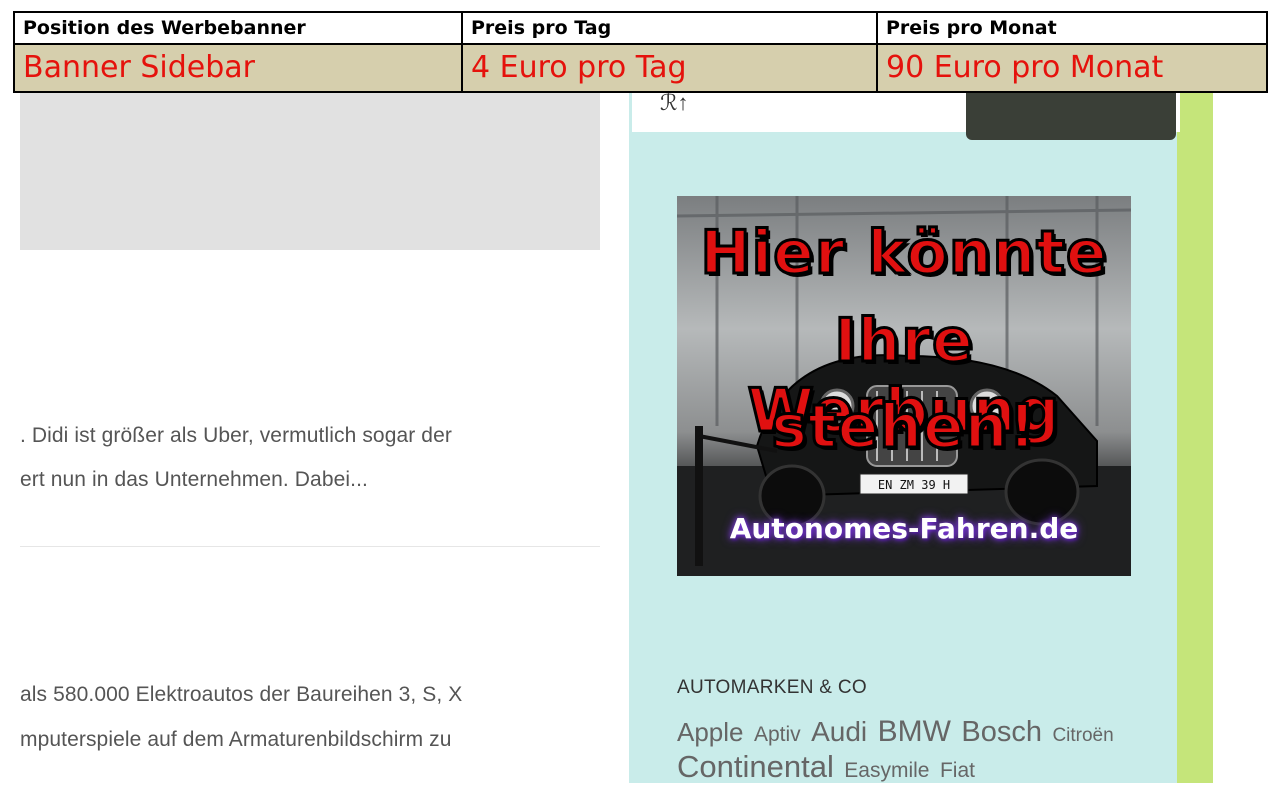 This screenshot has width=1277, height=785. Describe the element at coordinates (310, 170) in the screenshot. I see `image-placeholder` at that location.